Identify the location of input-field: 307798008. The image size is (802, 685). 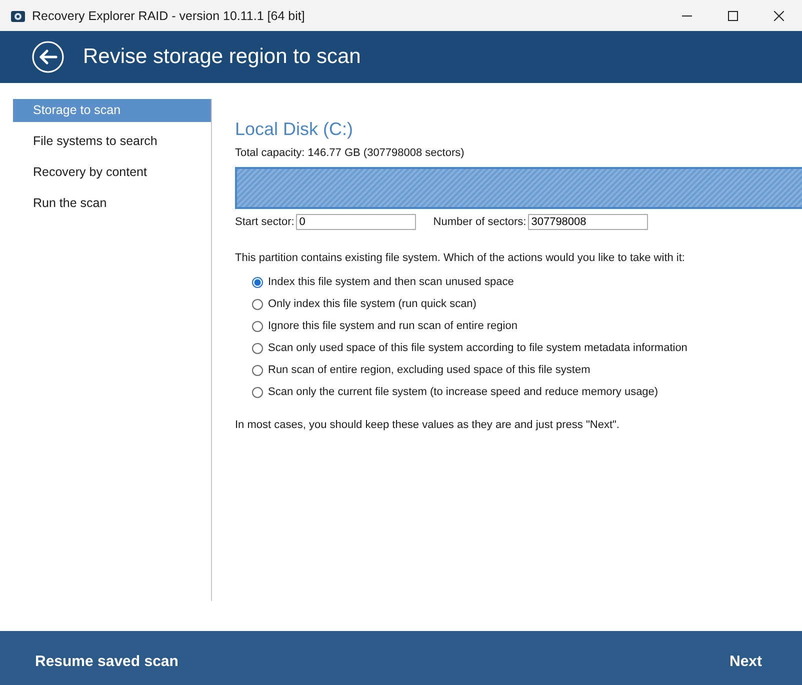
(588, 222).